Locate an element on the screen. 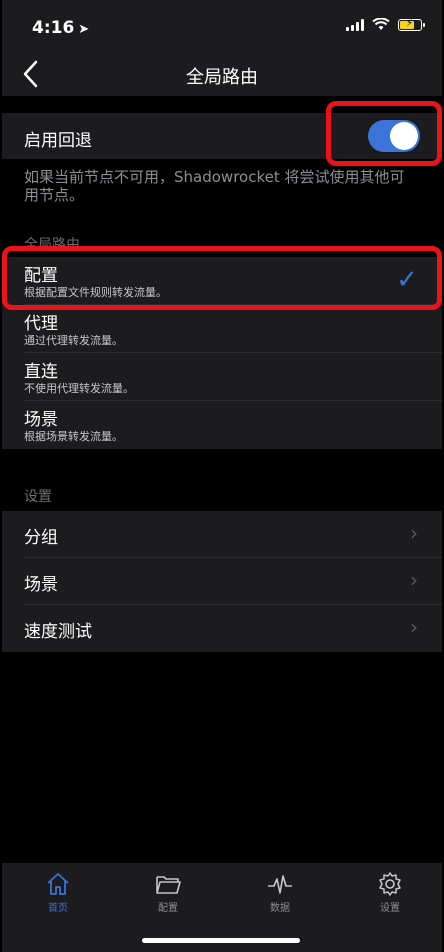 The image size is (444, 952). fallback-note: 如果当前节点不可用，Shadowrocket 将尝试使用其他可用节点。 is located at coordinates (214, 186).